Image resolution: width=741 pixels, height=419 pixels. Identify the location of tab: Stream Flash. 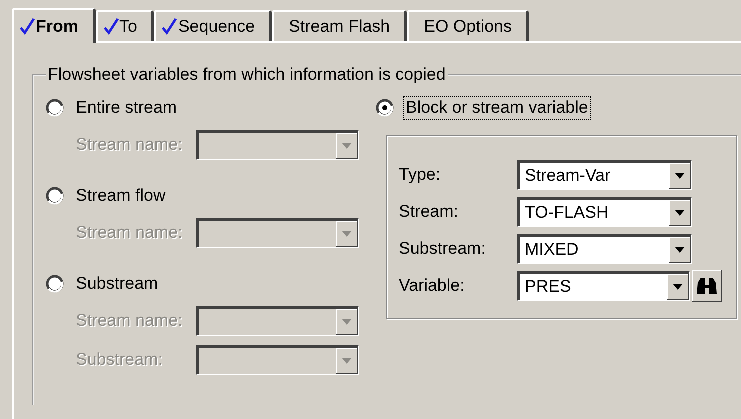
(340, 25).